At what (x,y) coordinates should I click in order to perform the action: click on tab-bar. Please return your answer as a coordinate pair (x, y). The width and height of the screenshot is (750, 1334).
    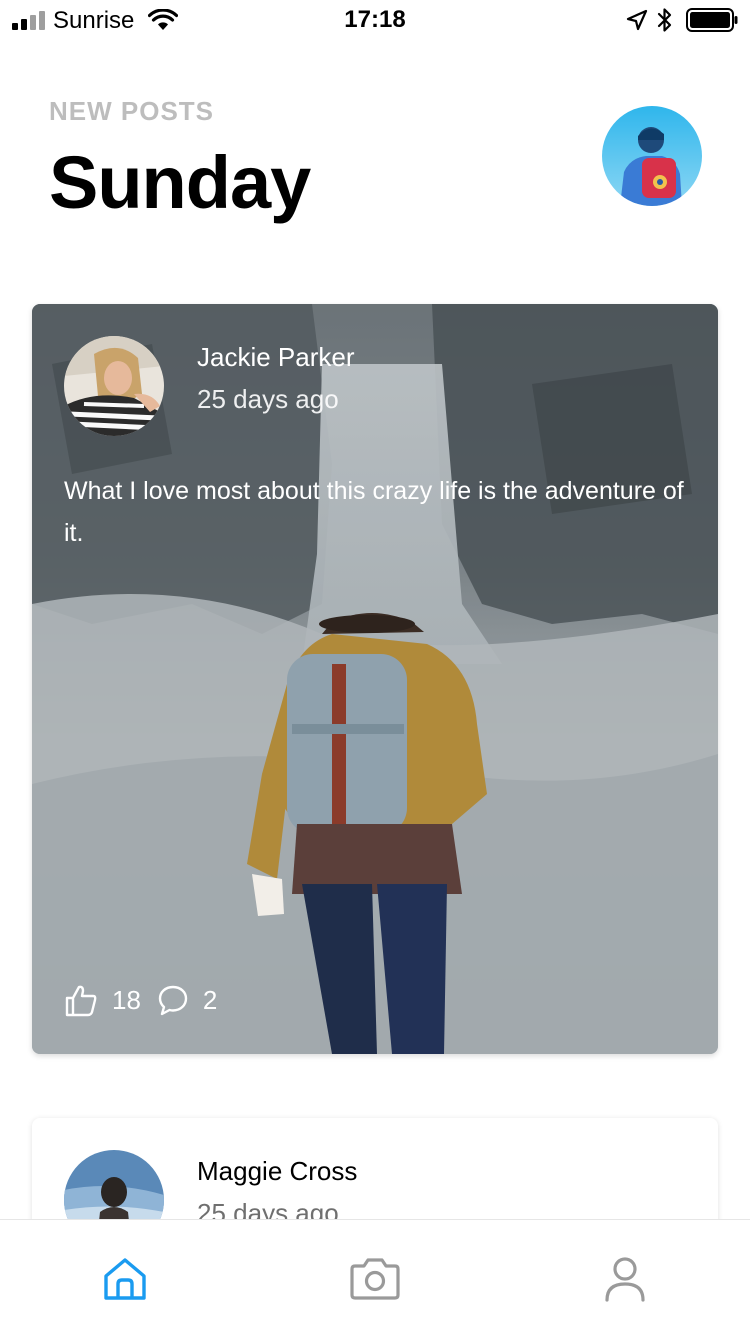
    Looking at the image, I should click on (375, 1276).